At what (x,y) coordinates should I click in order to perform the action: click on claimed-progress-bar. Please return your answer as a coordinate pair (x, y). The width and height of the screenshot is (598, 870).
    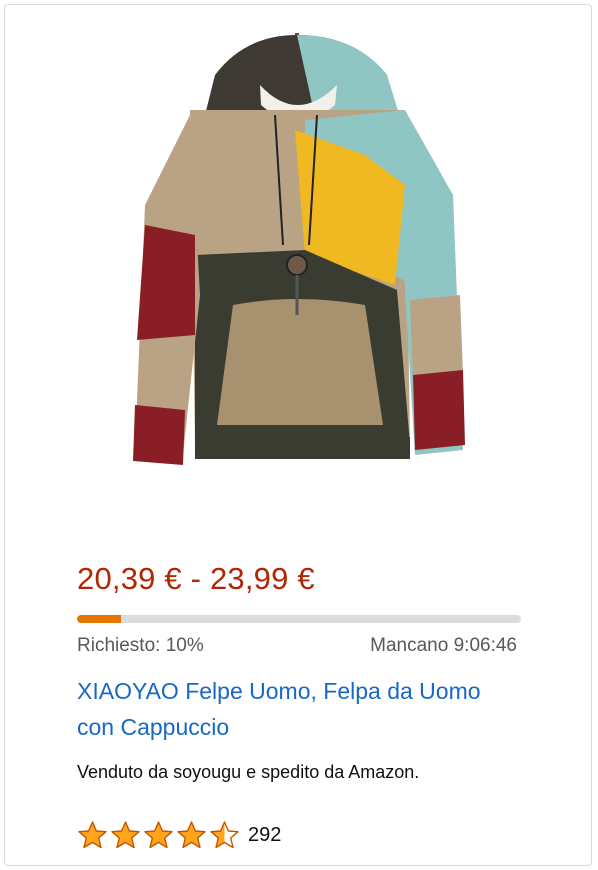
    Looking at the image, I should click on (299, 619).